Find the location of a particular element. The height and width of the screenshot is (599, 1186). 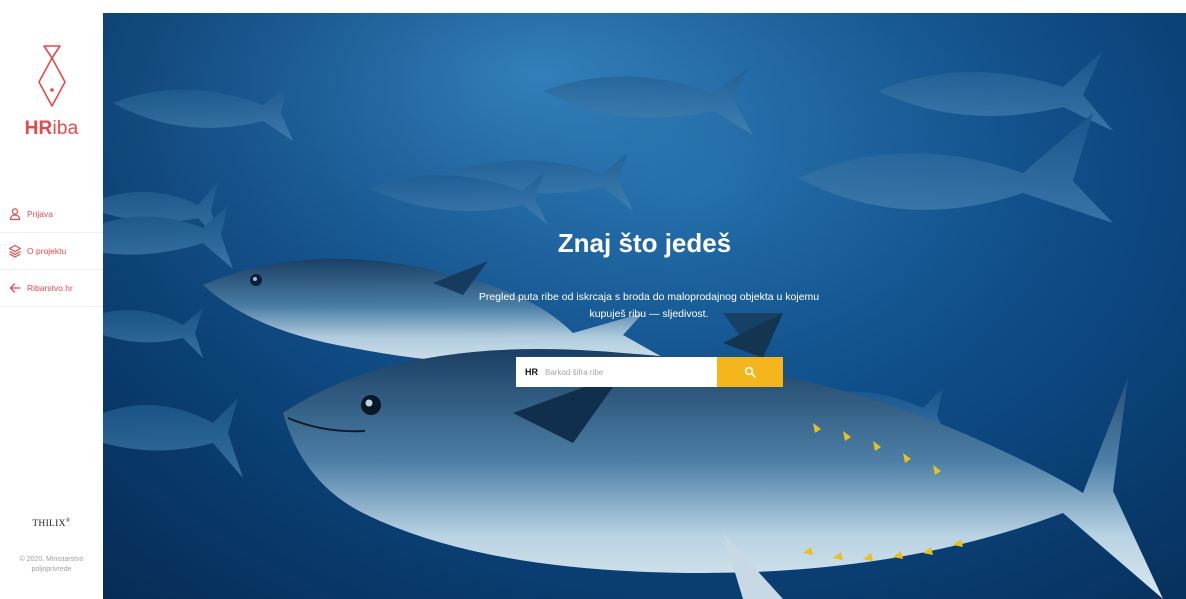

brand-name-light: iba is located at coordinates (65, 128).